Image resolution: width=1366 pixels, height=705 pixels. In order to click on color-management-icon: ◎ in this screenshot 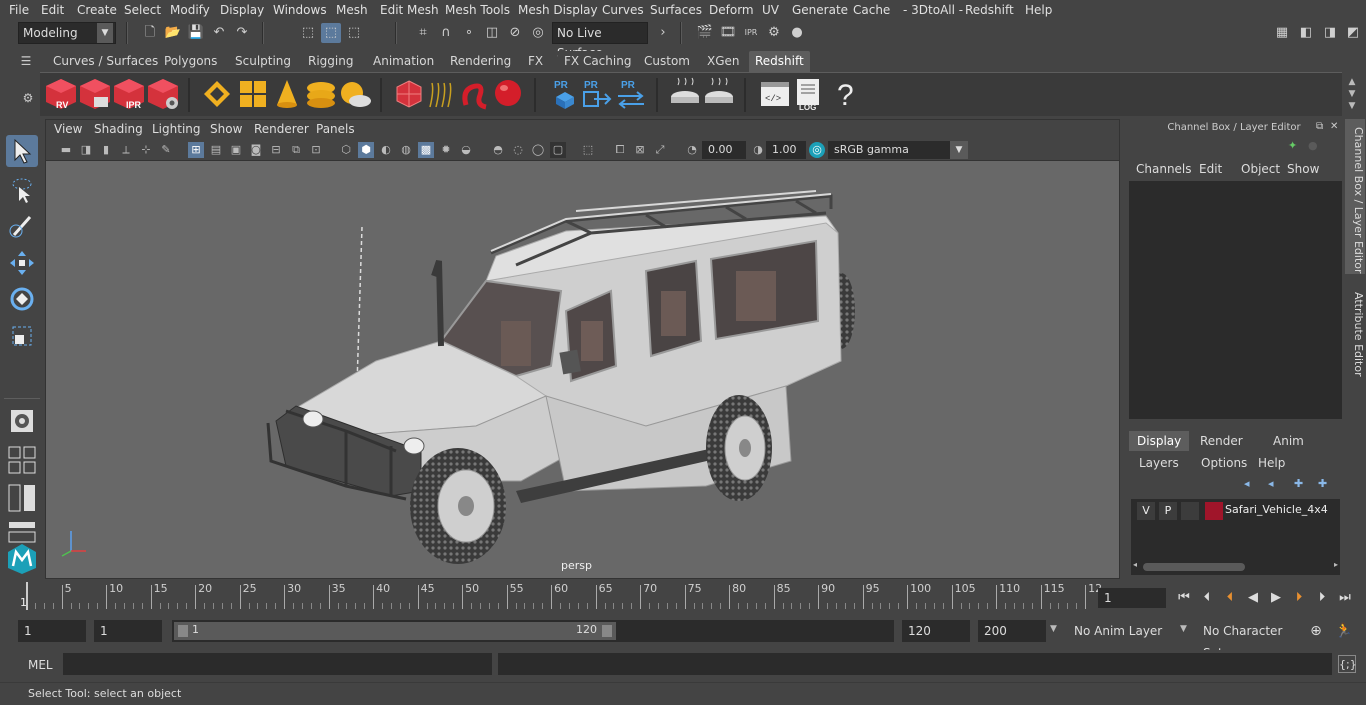, I will do `click(817, 150)`.